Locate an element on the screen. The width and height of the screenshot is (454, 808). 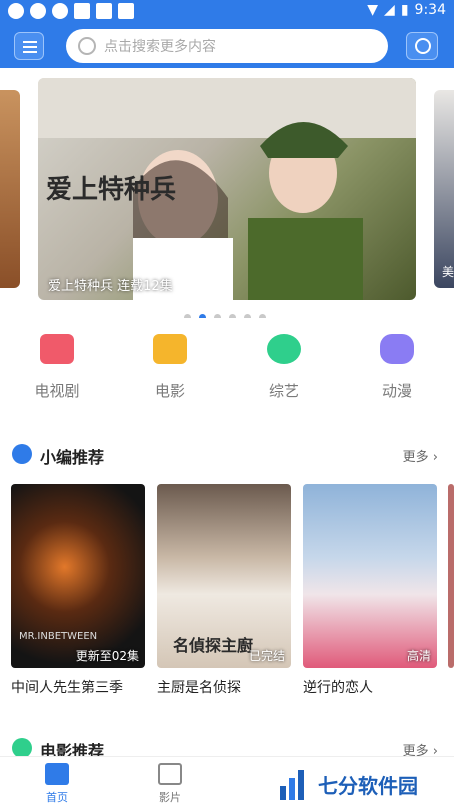
category-label: 电视剧 is located at coordinates (57, 391).